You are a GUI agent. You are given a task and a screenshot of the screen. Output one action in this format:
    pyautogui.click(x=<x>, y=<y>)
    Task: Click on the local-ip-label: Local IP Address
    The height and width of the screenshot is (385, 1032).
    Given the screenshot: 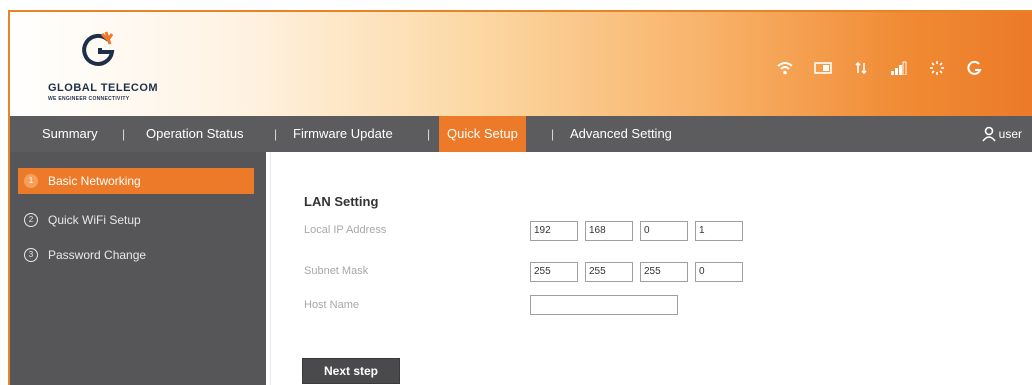 What is the action you would take?
    pyautogui.click(x=345, y=230)
    